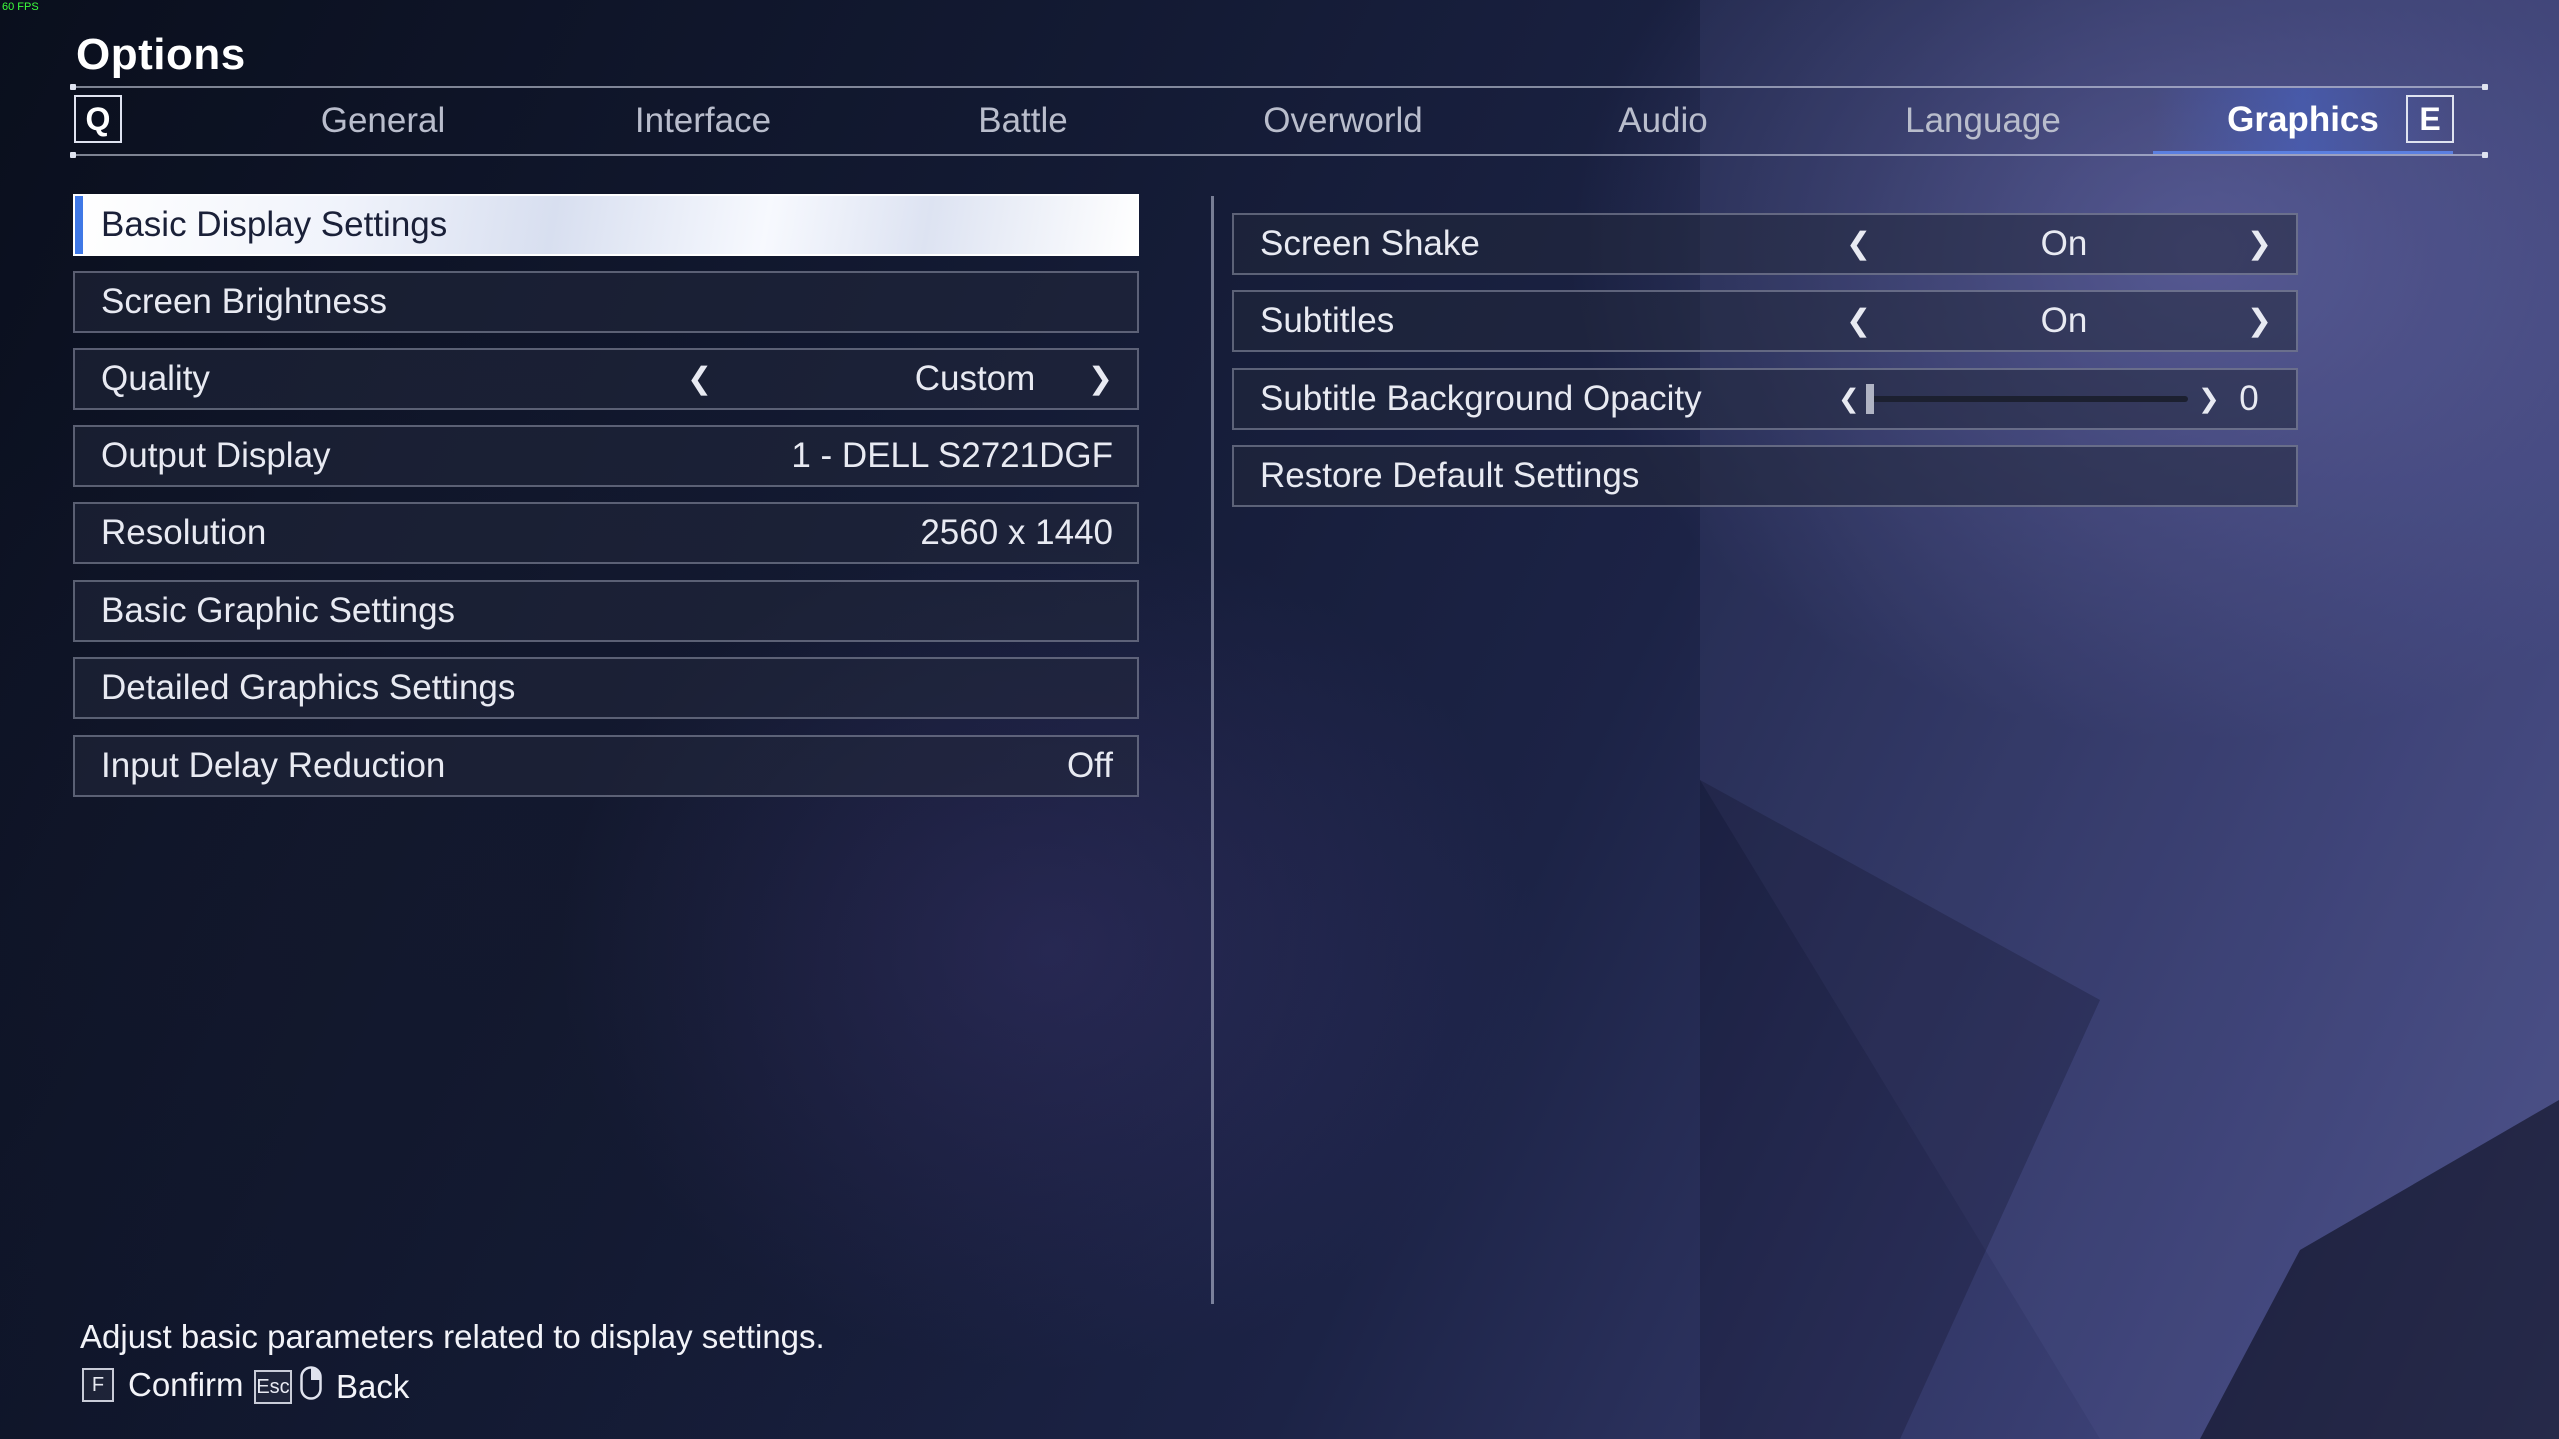  Describe the element at coordinates (155, 378) in the screenshot. I see `row-label: Quality` at that location.